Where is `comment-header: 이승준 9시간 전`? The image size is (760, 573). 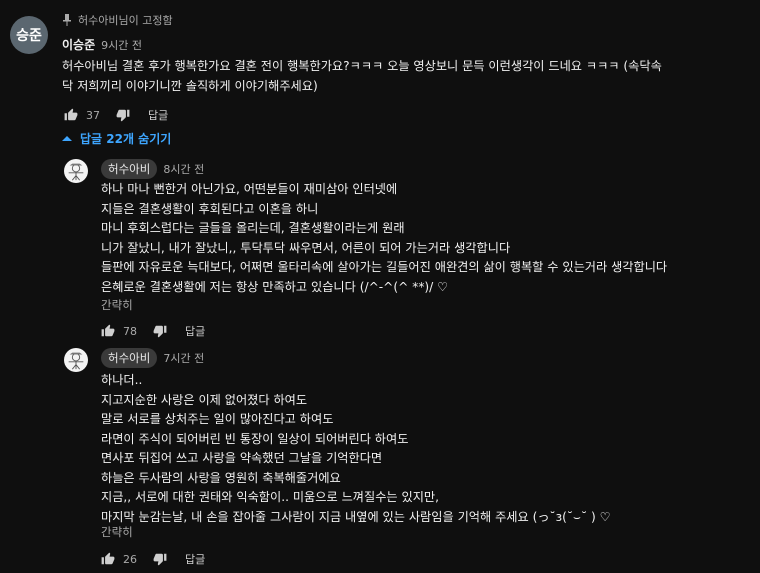 comment-header: 이승준 9시간 전 is located at coordinates (102, 44).